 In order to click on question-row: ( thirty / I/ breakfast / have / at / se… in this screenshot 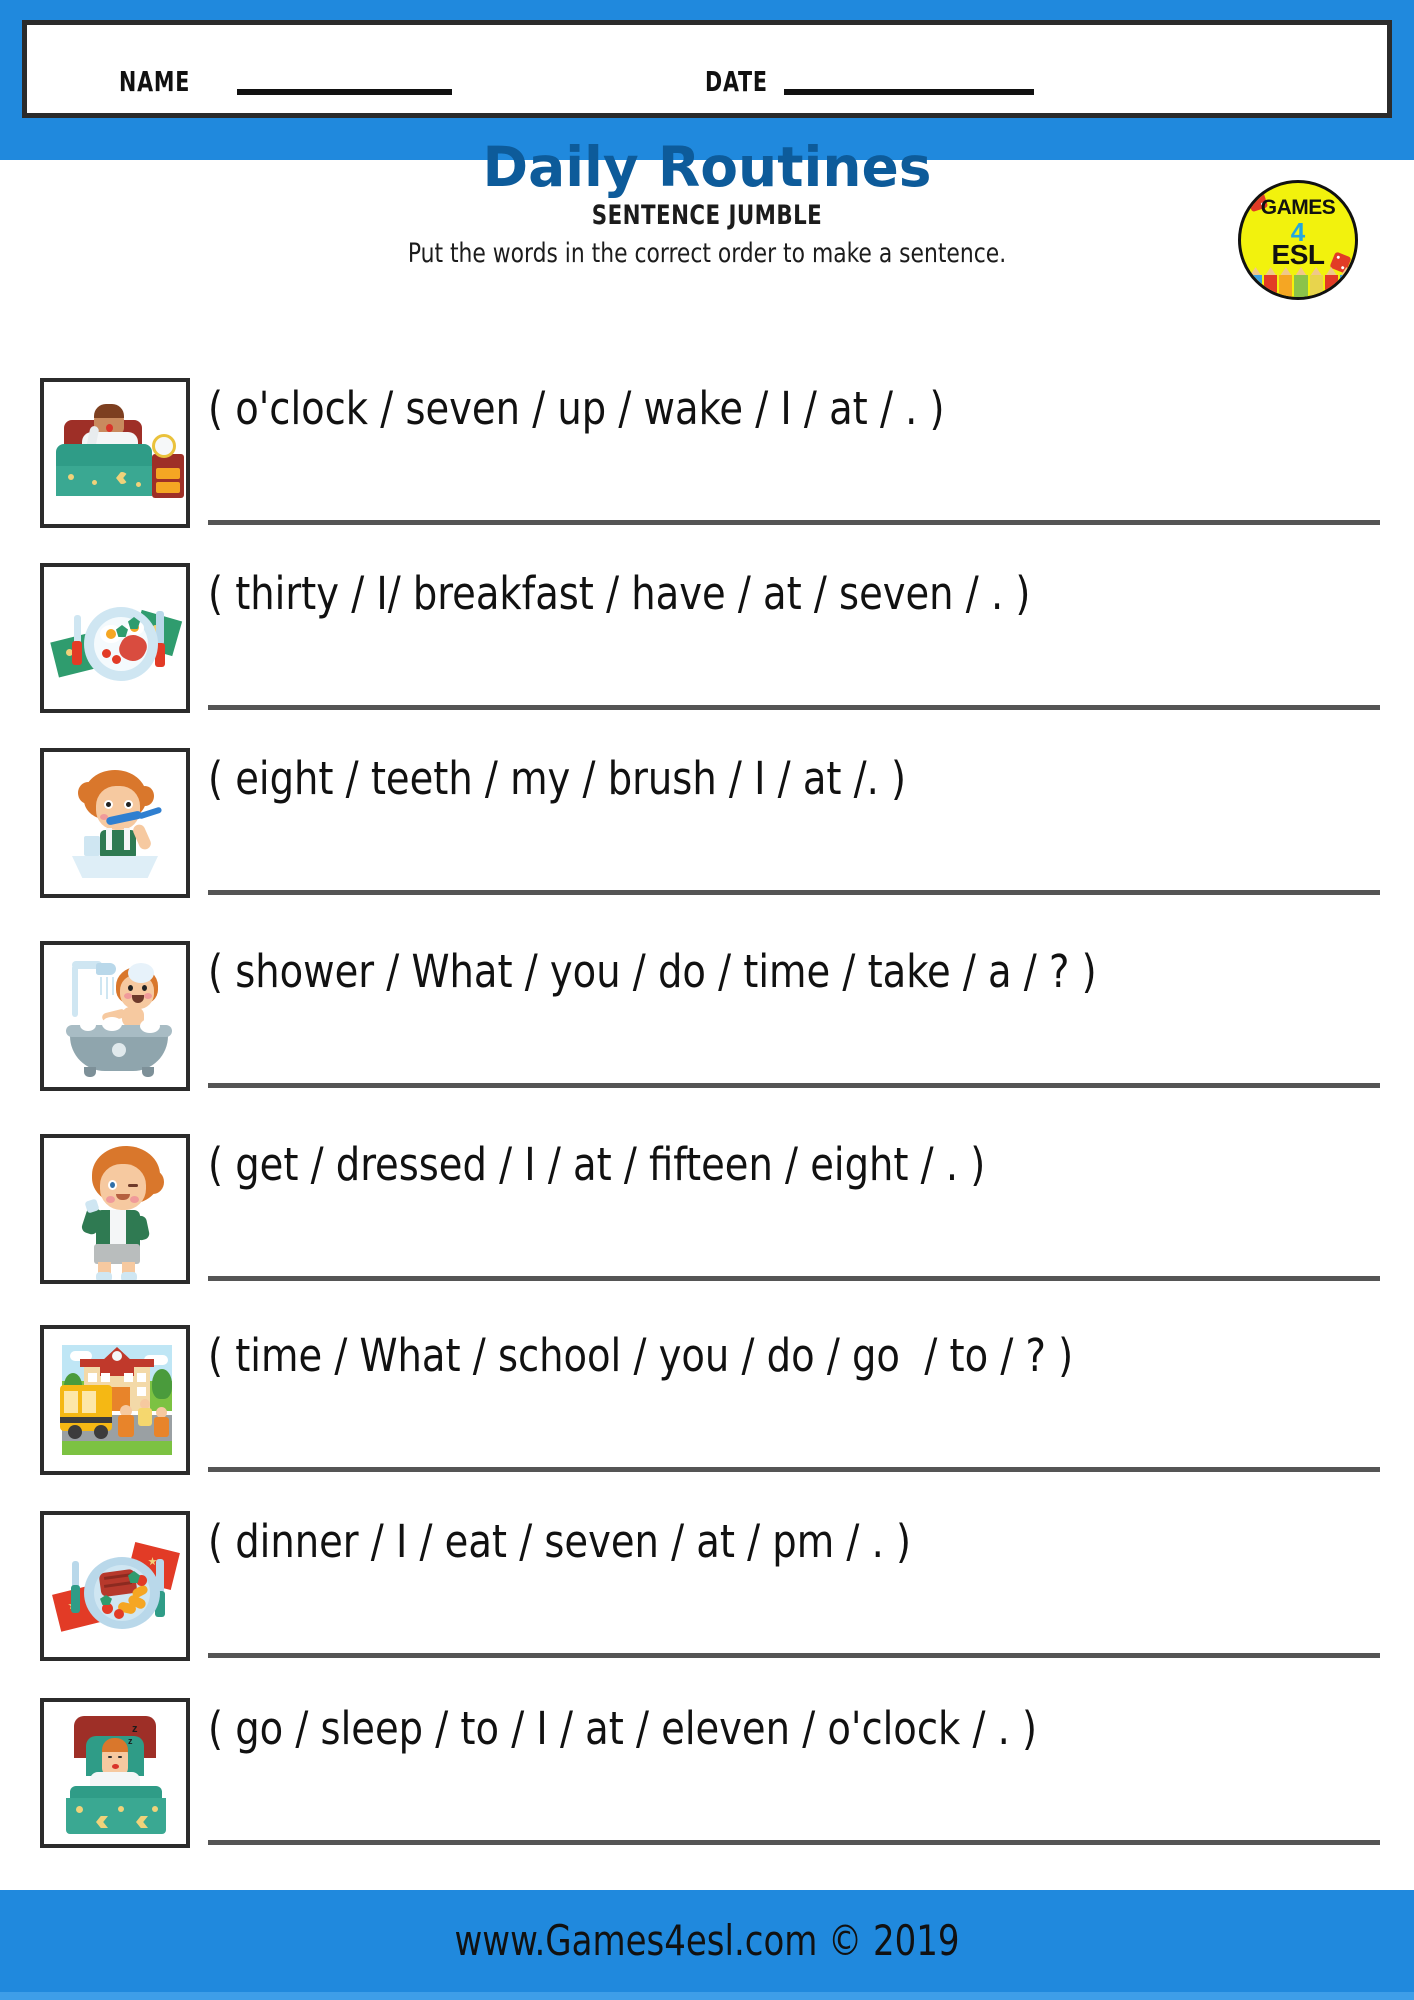, I will do `click(710, 649)`.